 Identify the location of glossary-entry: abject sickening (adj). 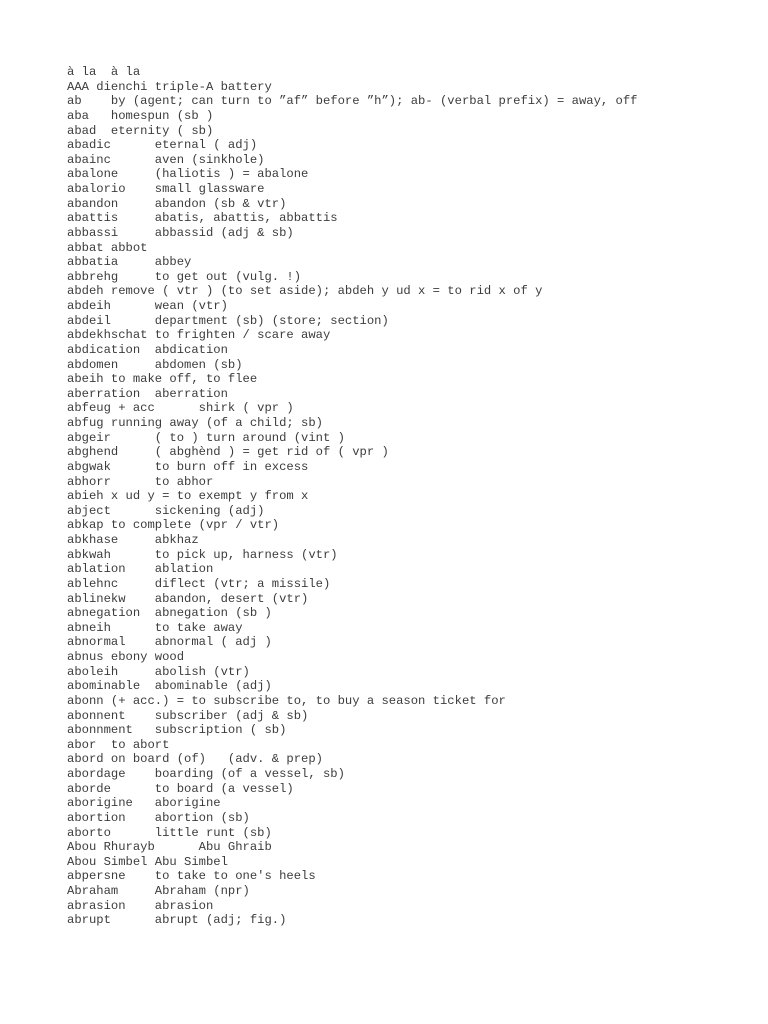
(166, 510).